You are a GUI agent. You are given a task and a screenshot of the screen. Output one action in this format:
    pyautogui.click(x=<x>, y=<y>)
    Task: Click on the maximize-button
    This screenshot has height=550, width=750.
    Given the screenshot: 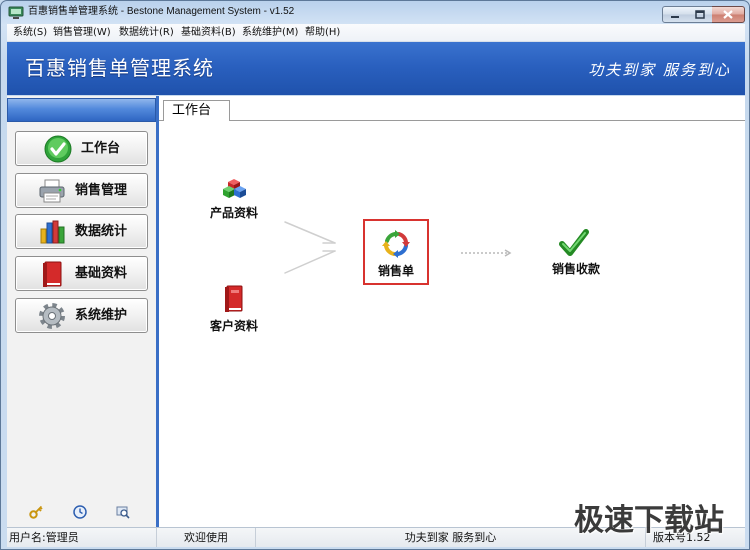 What is the action you would take?
    pyautogui.click(x=700, y=14)
    